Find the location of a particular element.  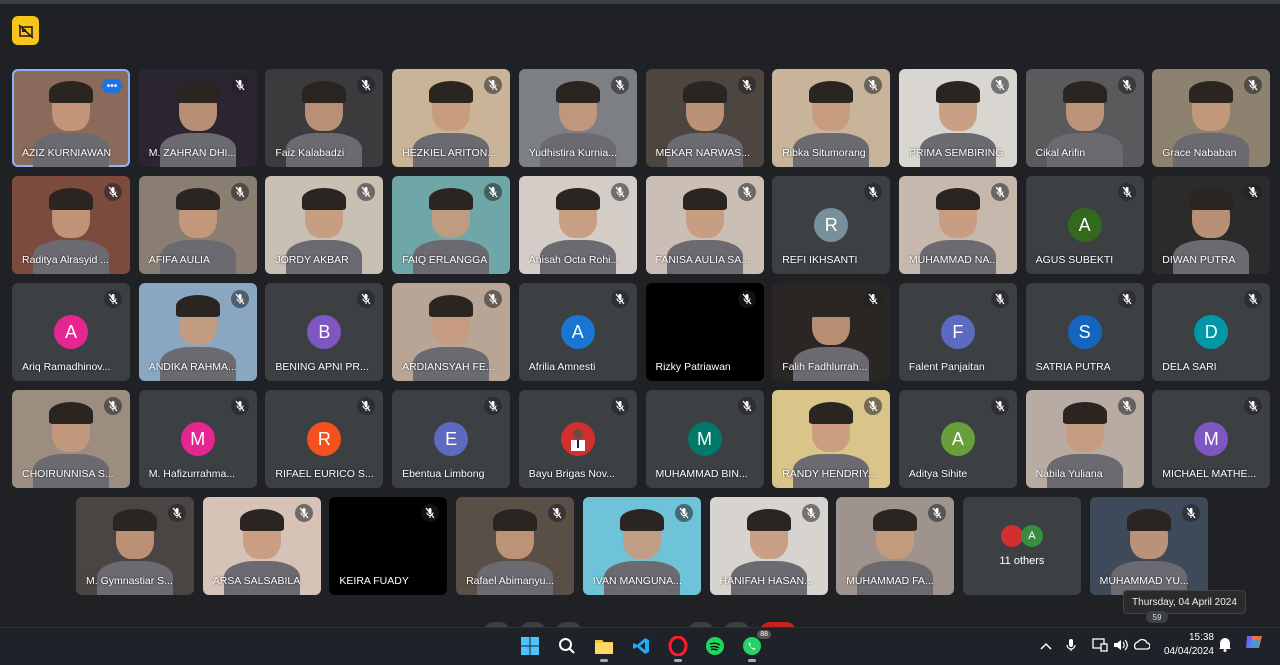

participant-tile: Faiz Kalabadzi is located at coordinates (324, 118).